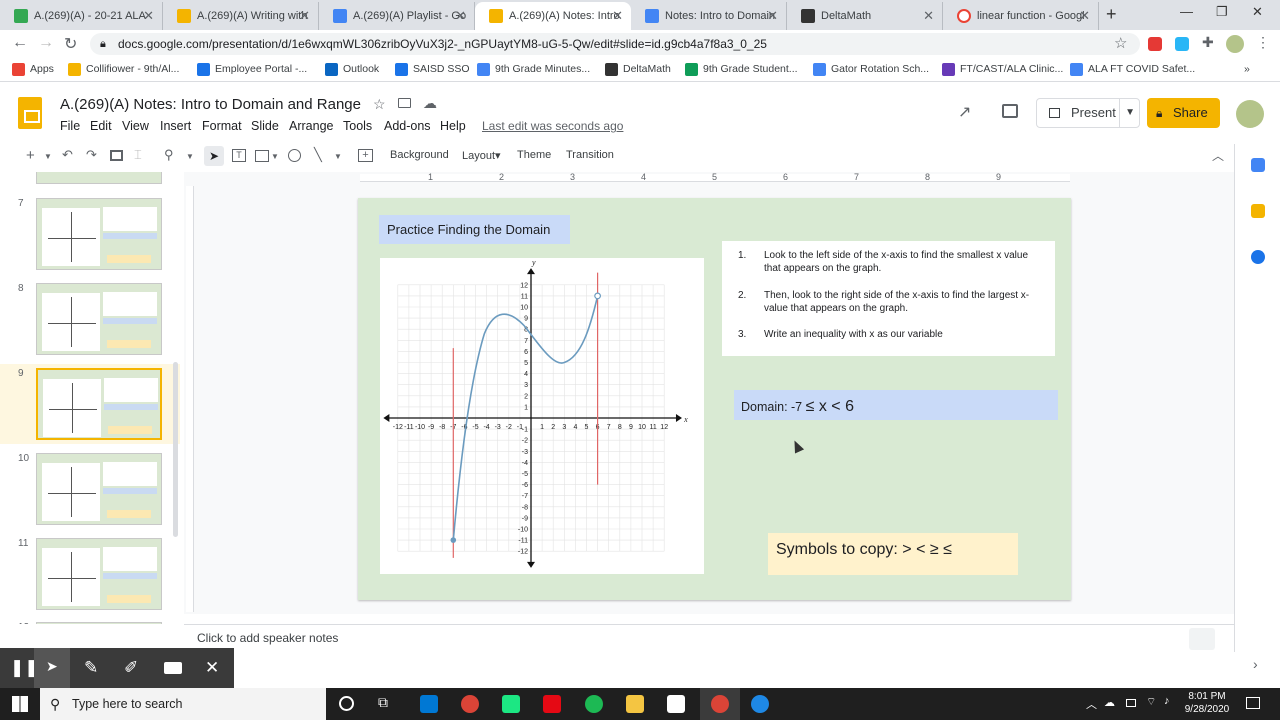 This screenshot has height=720, width=1280. What do you see at coordinates (116, 155) in the screenshot?
I see `print-icon` at bounding box center [116, 155].